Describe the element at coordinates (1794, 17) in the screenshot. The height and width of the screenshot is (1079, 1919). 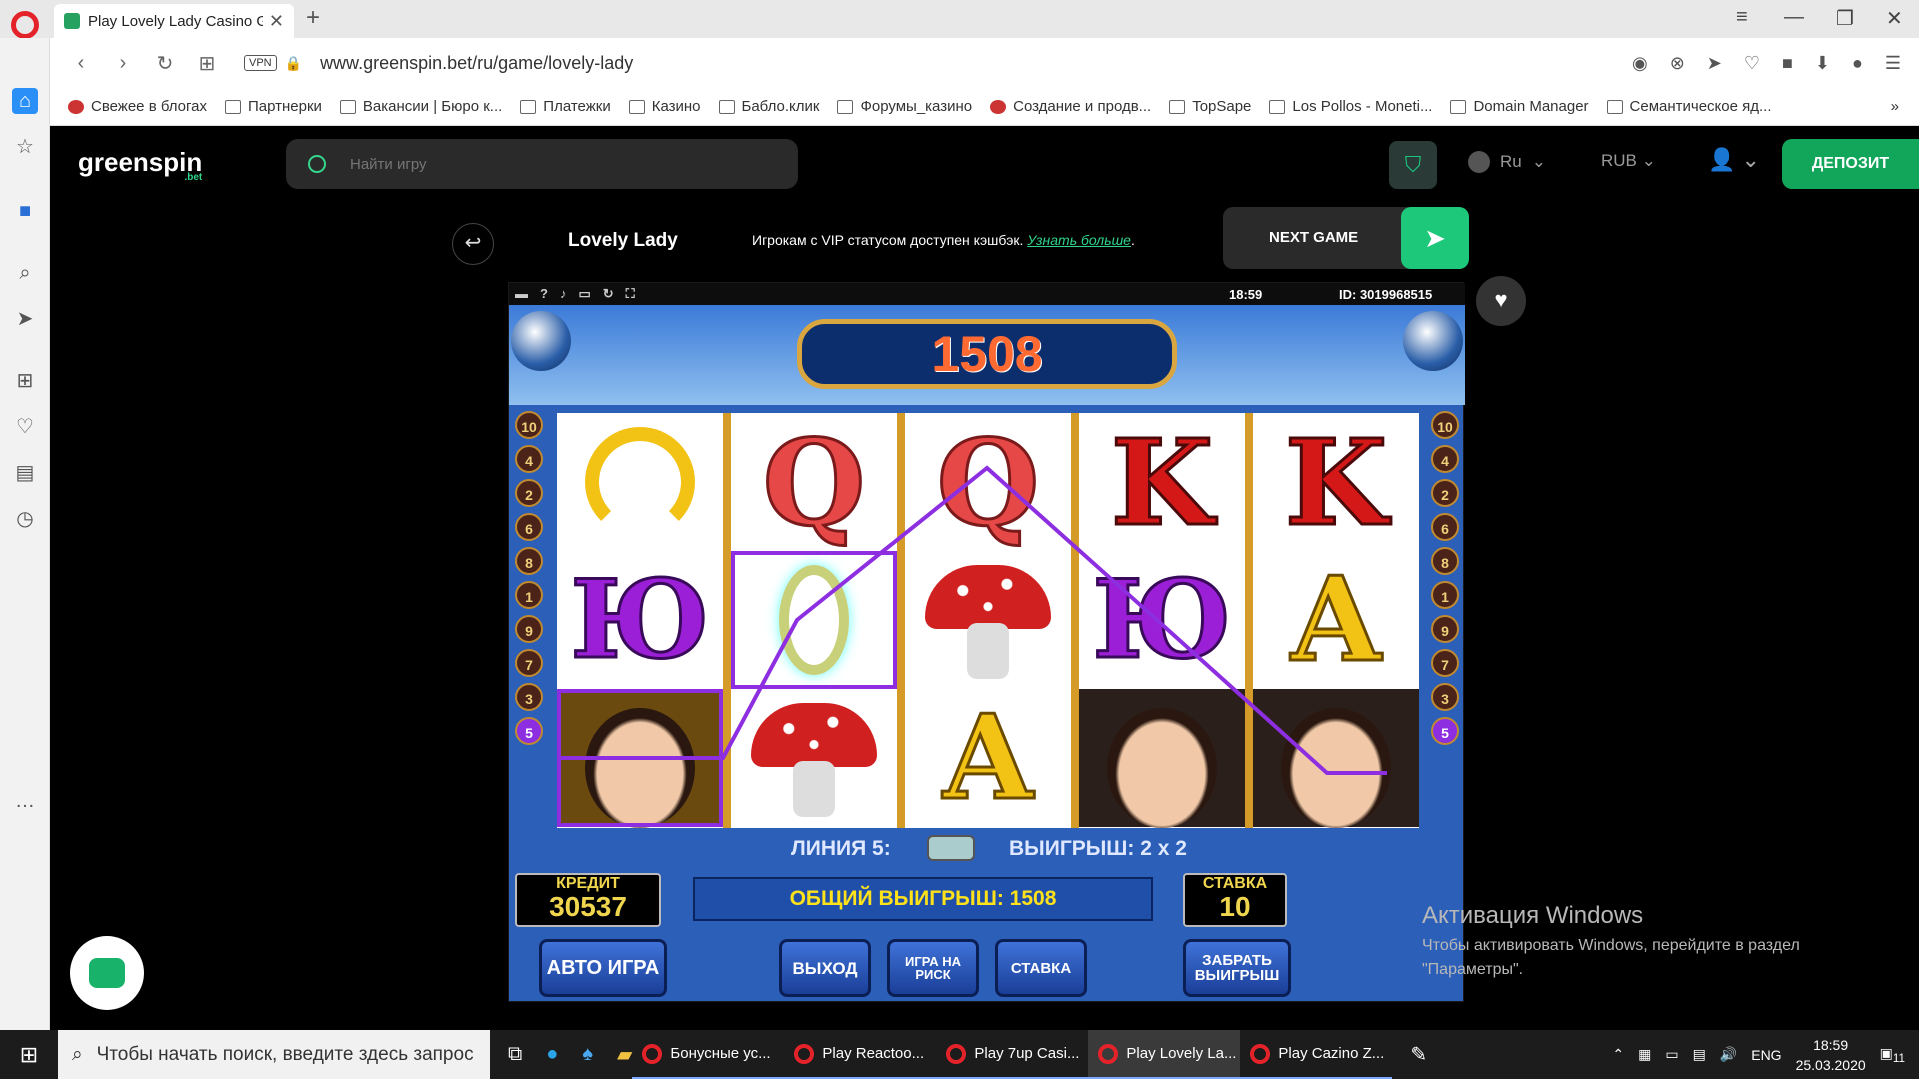
I see `minimize-button: —` at that location.